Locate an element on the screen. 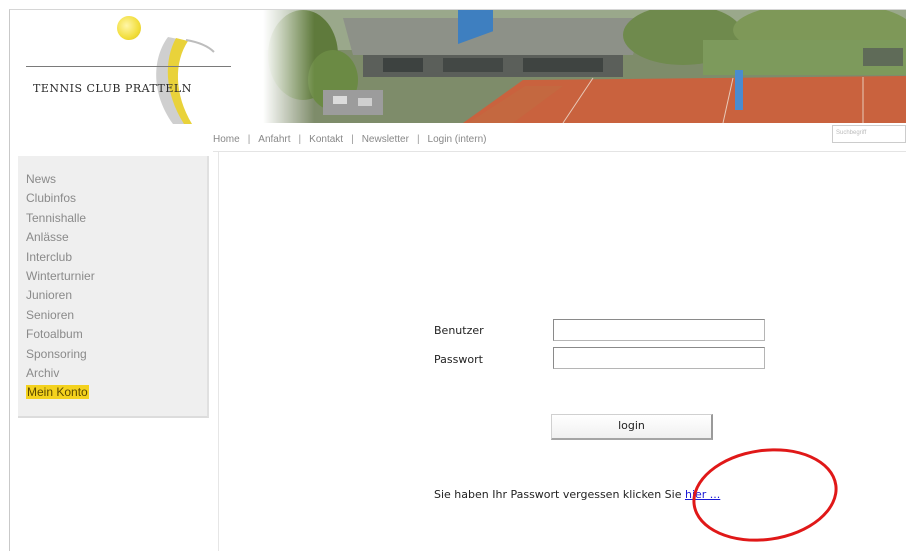 The image size is (906, 551). sidebar-item-mein-konto: Mein Konto is located at coordinates (57, 392).